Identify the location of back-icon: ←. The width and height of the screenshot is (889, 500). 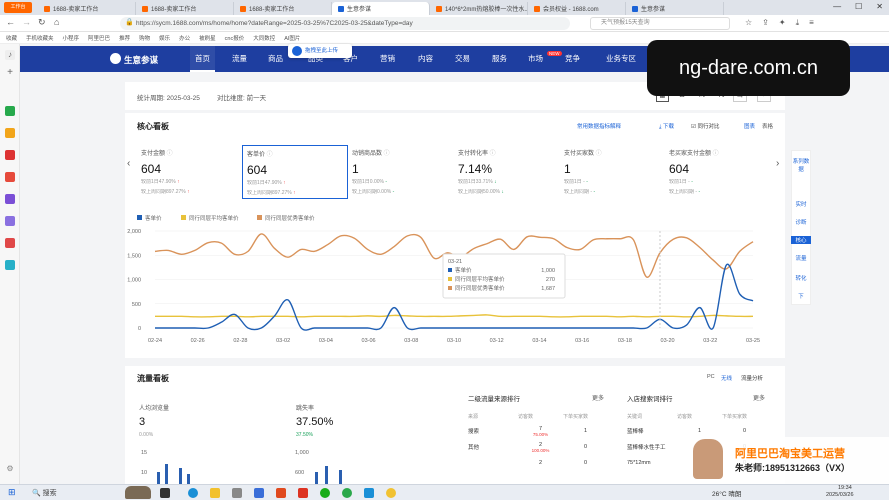
(10, 22).